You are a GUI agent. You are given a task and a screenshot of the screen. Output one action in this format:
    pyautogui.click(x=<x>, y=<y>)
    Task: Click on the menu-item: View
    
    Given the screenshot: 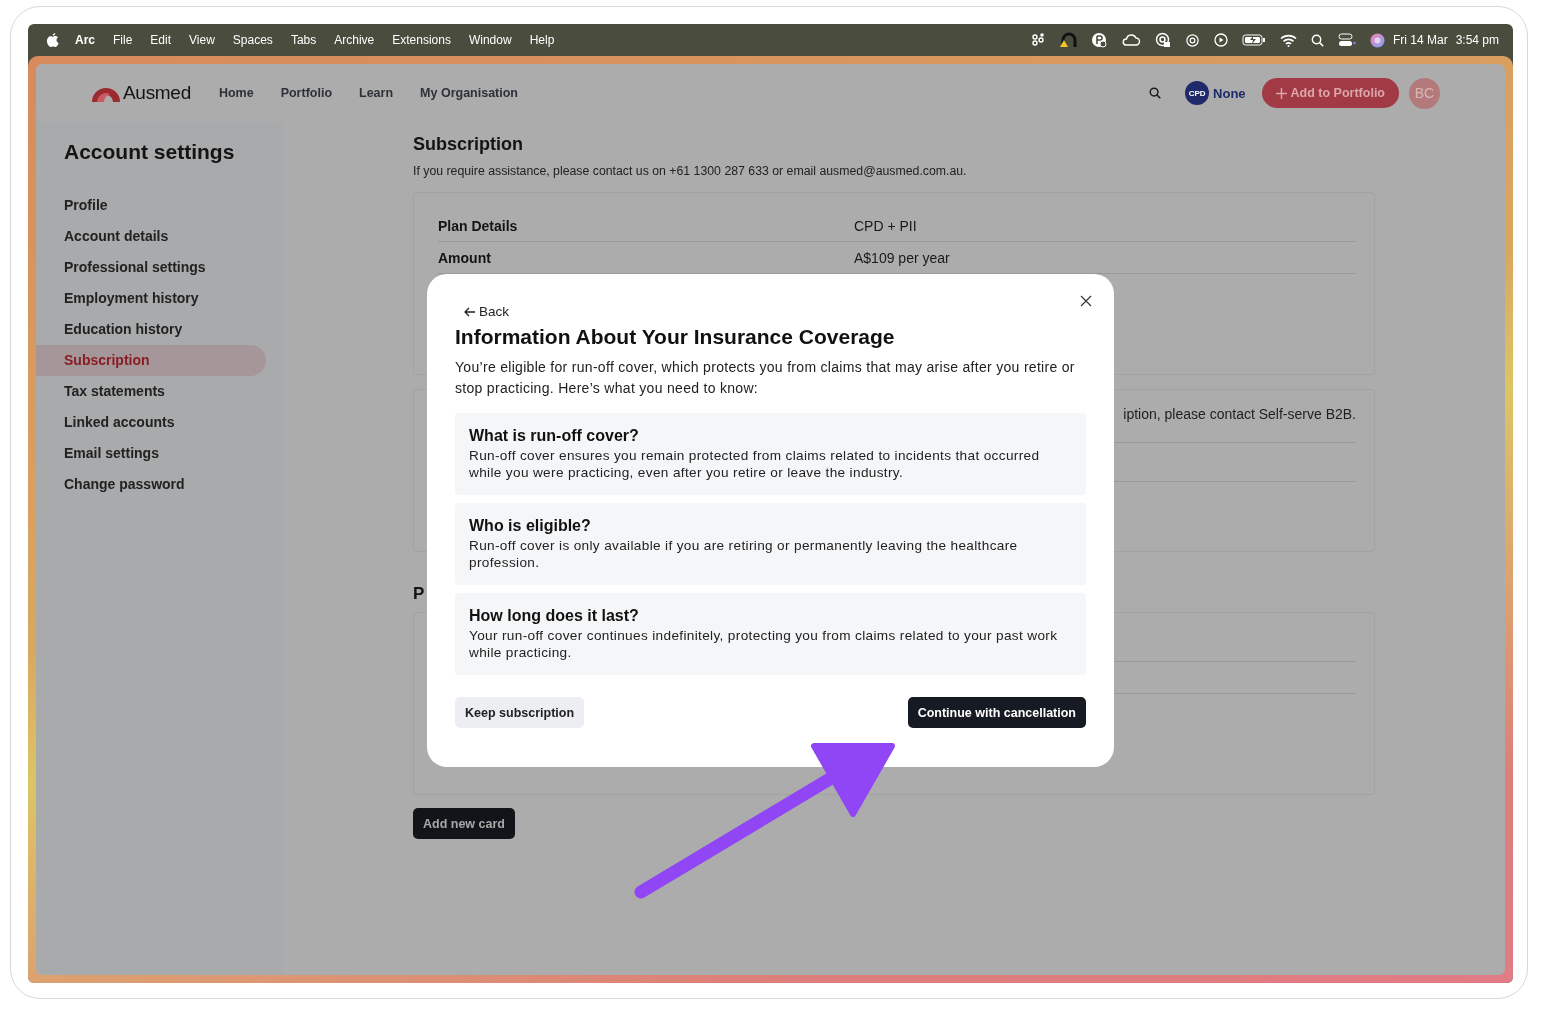 What is the action you would take?
    pyautogui.click(x=202, y=40)
    